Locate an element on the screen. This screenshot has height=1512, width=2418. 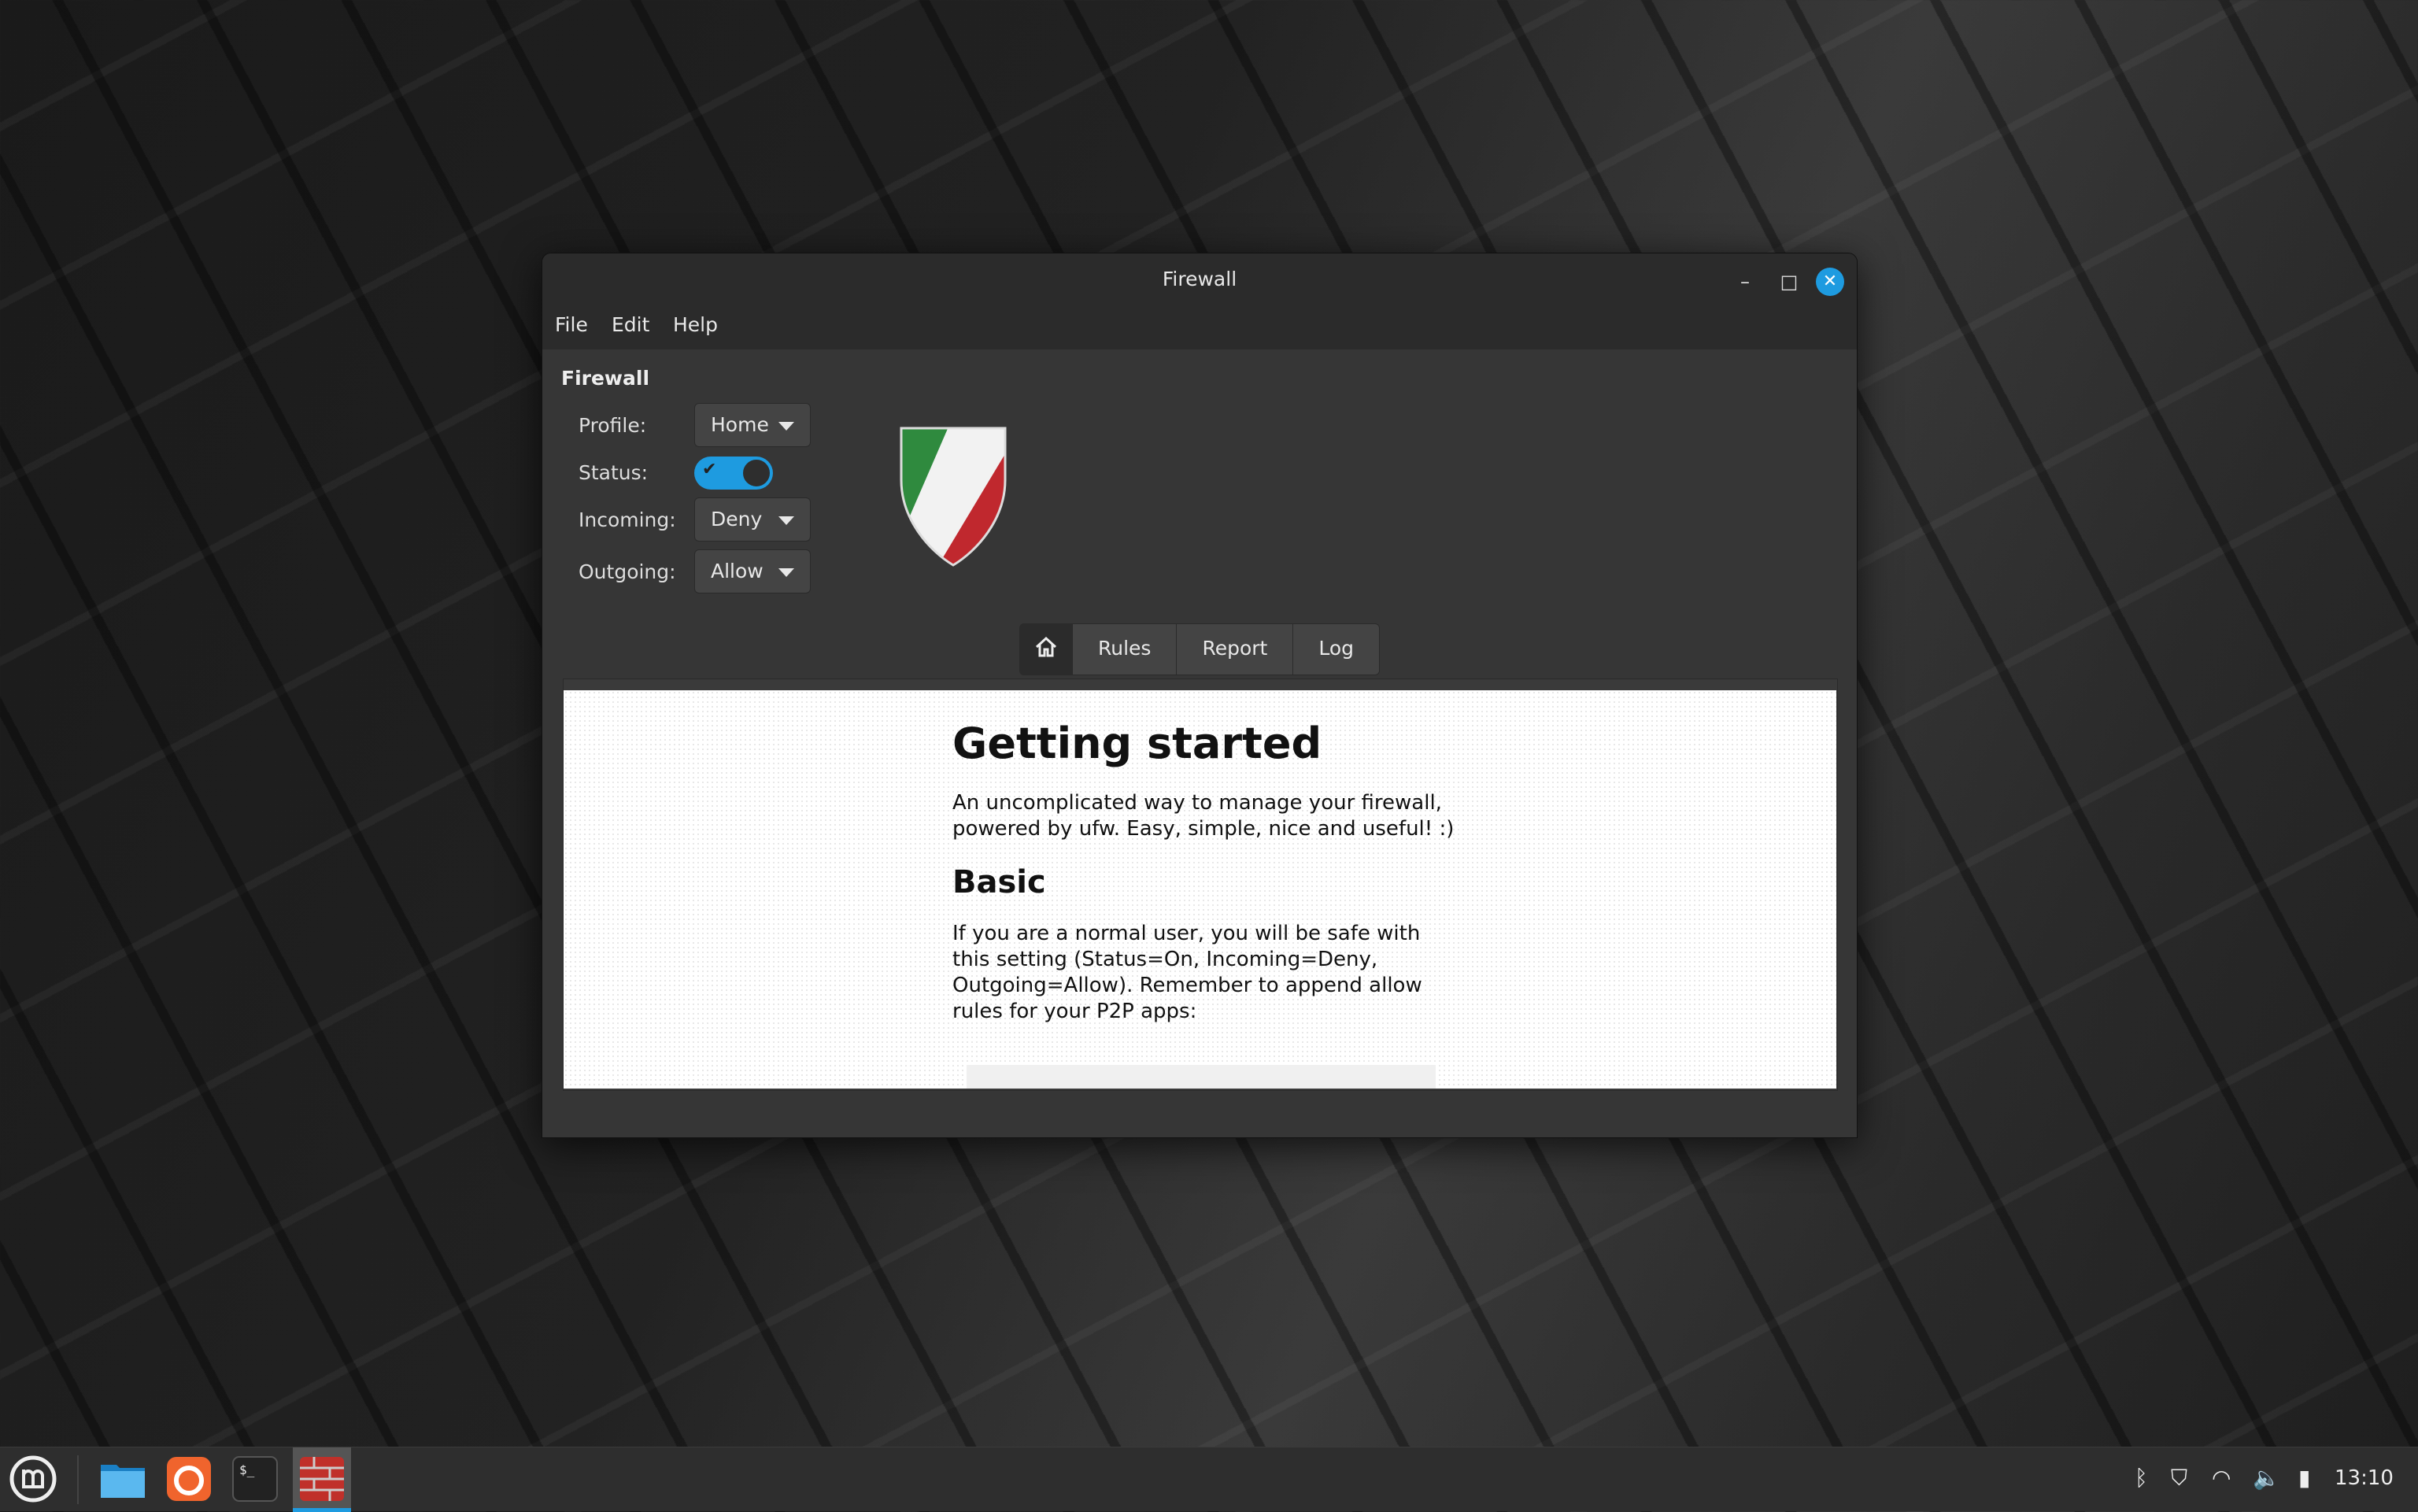
profile-value: Home is located at coordinates (740, 424).